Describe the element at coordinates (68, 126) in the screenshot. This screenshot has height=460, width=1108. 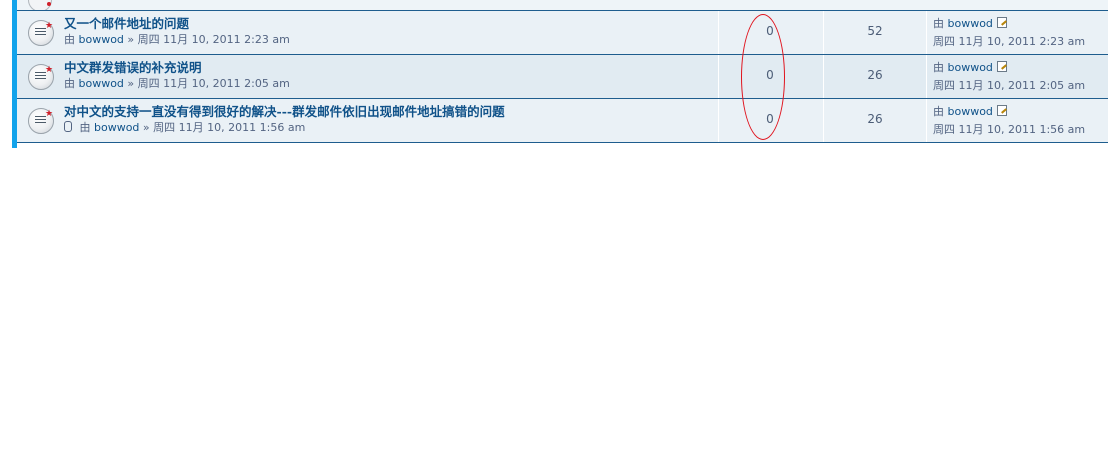
I see `paperclip-icon` at that location.